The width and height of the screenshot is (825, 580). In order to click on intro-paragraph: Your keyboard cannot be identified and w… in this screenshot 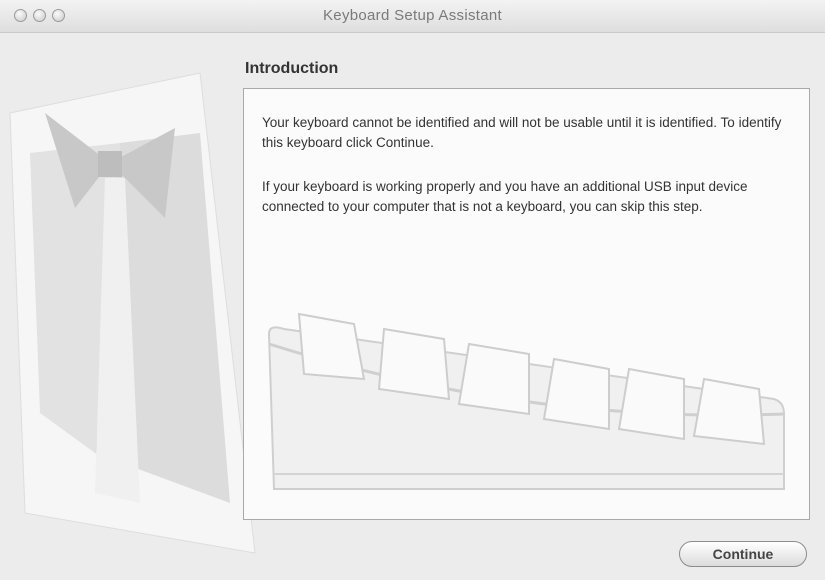, I will do `click(522, 132)`.